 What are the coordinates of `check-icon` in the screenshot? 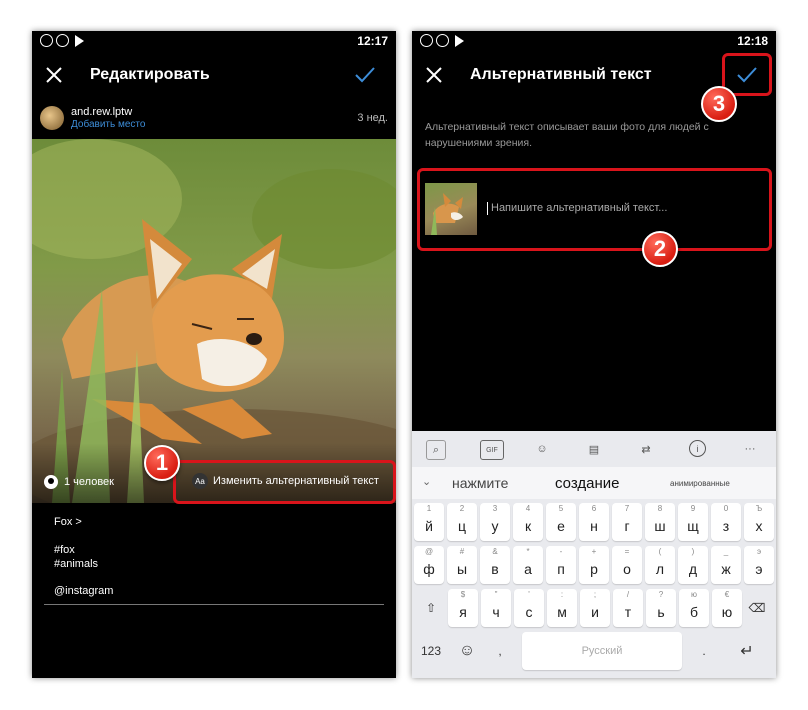 It's located at (365, 75).